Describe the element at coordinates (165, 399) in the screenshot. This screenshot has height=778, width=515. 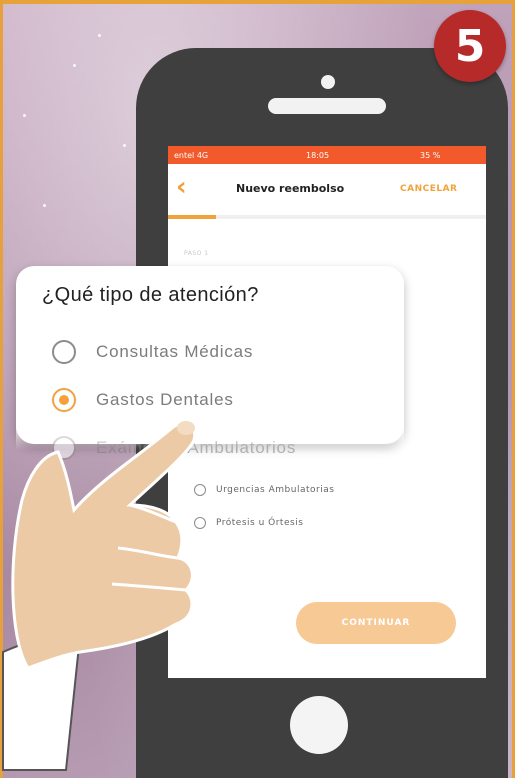
I see `option-label: Gastos Dentales` at that location.